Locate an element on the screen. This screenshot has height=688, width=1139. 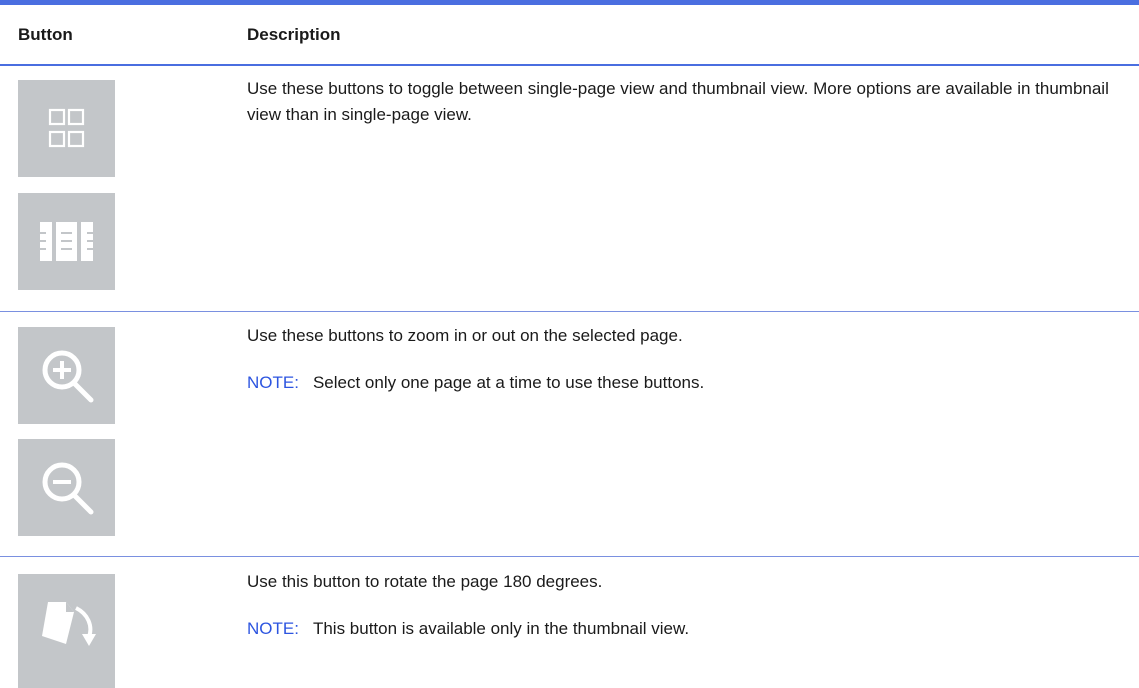
thumbnail-view-button is located at coordinates (66, 128).